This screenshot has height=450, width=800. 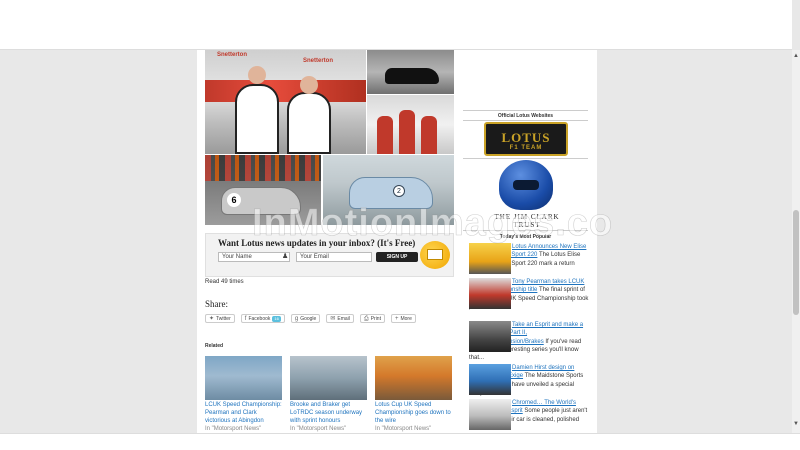 I want to click on signup-button: SIGN UP, so click(x=397, y=257).